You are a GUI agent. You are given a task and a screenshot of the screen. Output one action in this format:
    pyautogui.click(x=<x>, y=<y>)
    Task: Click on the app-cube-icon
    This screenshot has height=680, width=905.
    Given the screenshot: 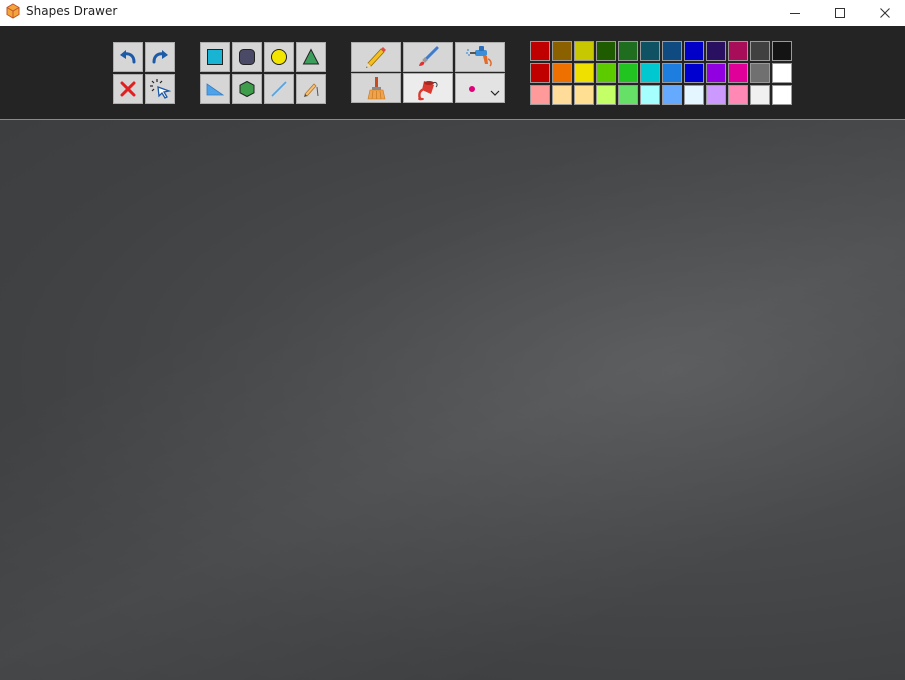 What is the action you would take?
    pyautogui.click(x=13, y=11)
    